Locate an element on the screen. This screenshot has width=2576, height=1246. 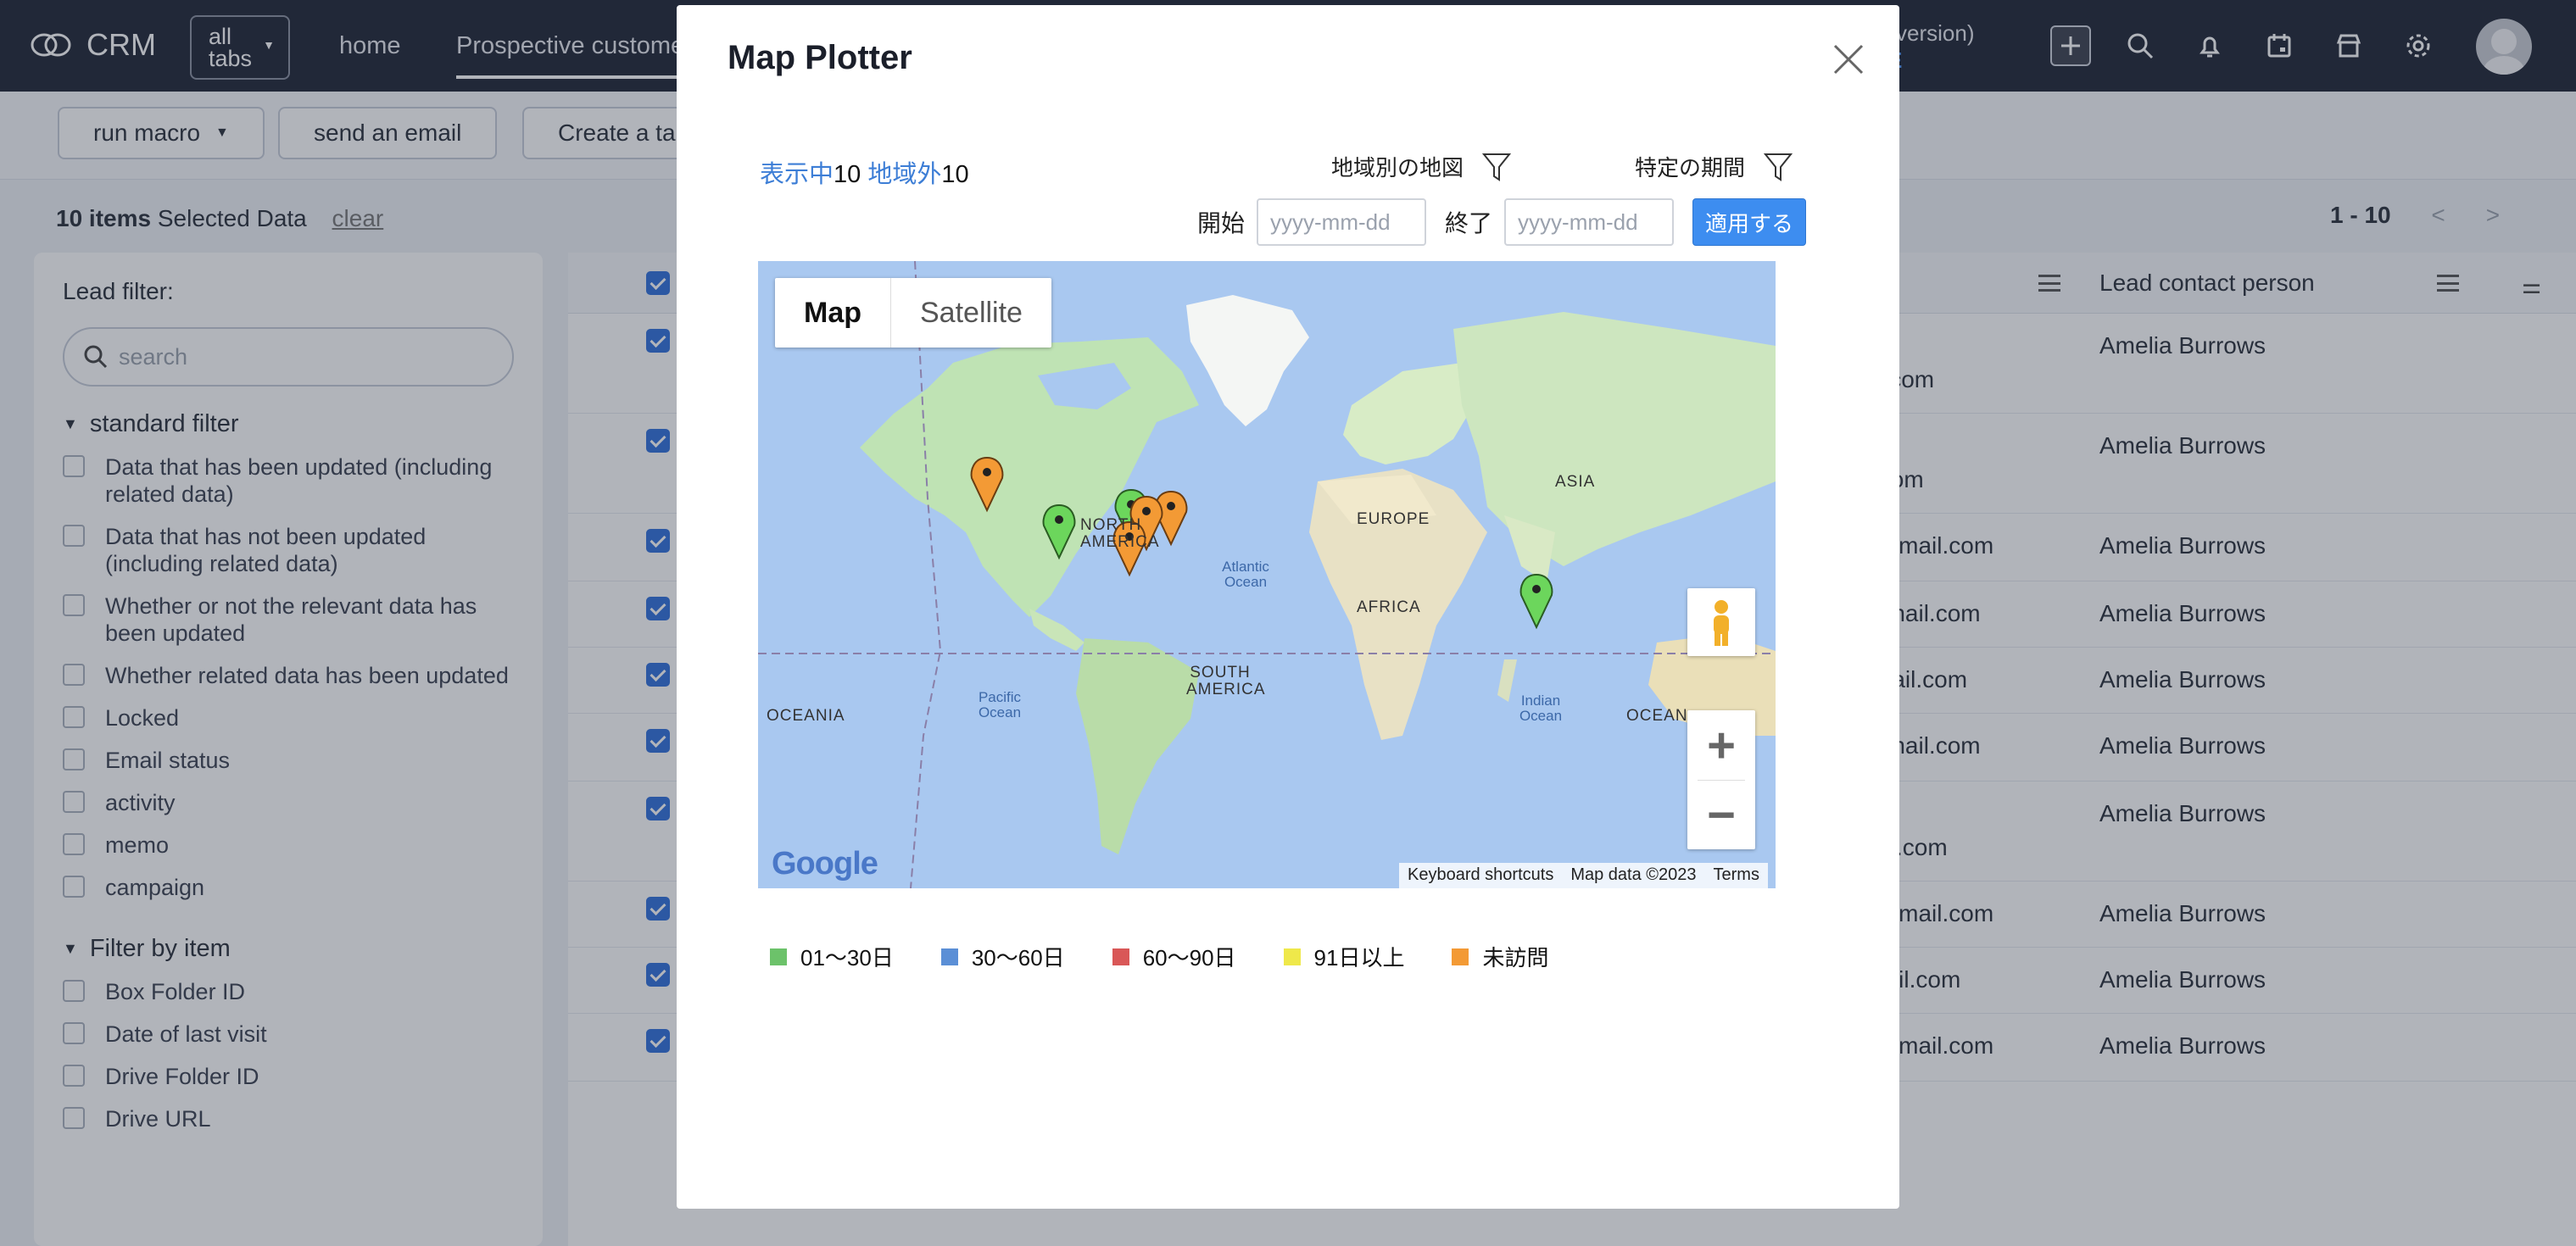
period-filter: 特定の期間 is located at coordinates (1714, 166).